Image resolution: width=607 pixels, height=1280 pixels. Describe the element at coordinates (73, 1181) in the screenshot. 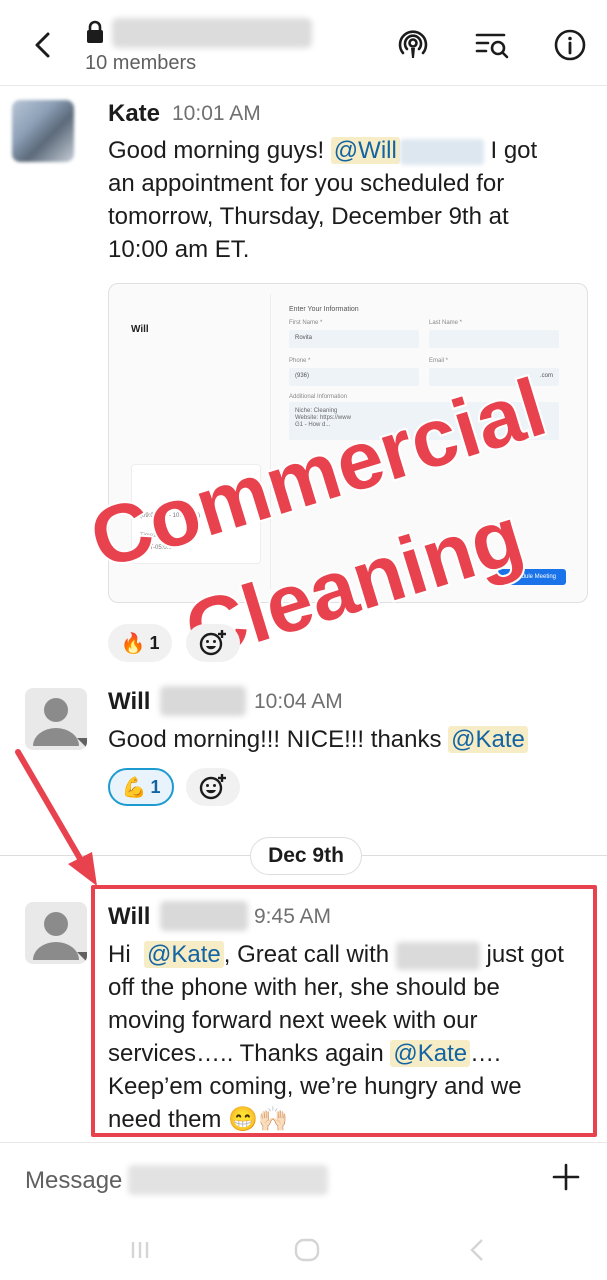

I see `message-input: Message` at that location.